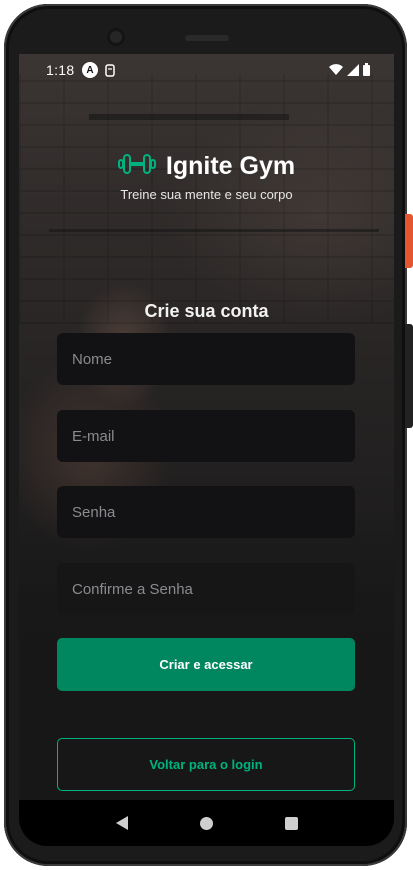 The height and width of the screenshot is (870, 413). Describe the element at coordinates (366, 72) in the screenshot. I see `battery-icon` at that location.